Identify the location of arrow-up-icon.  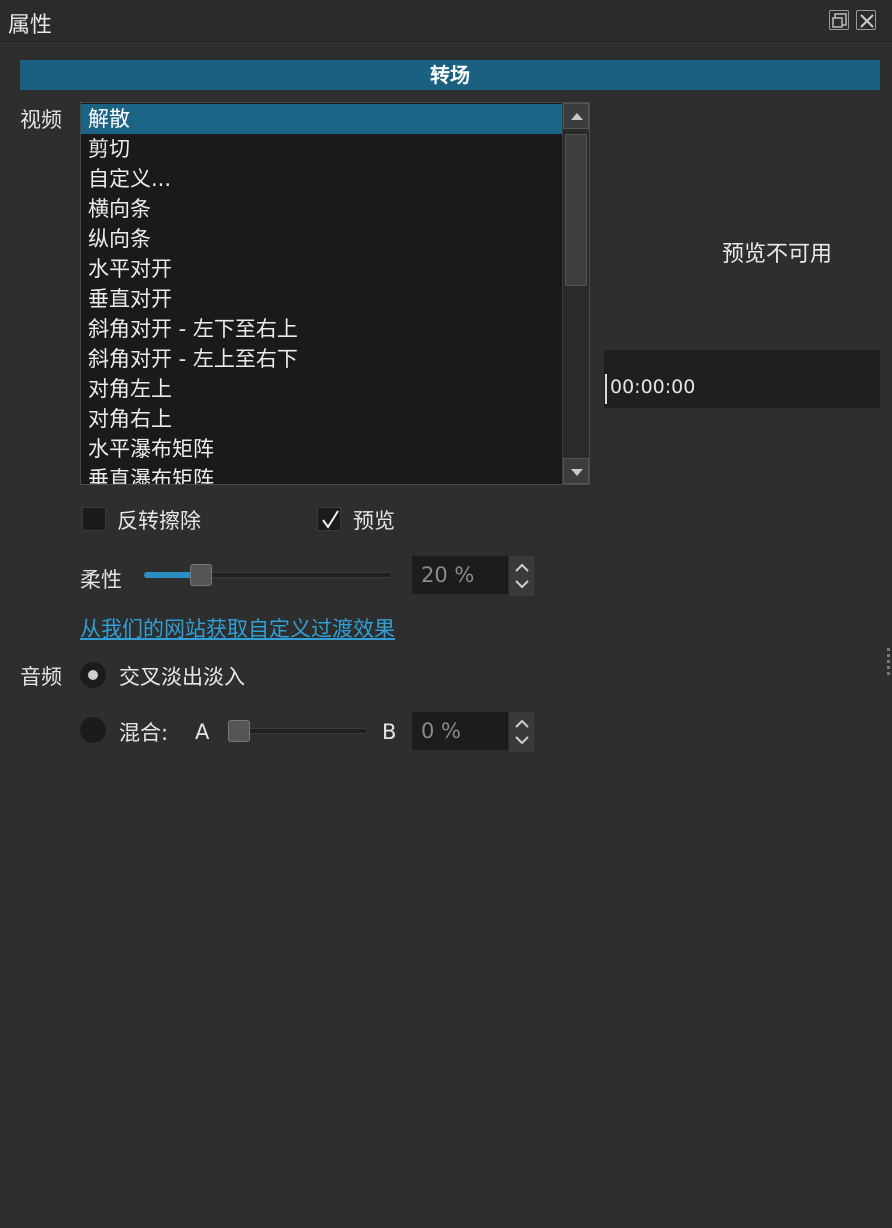
(577, 116).